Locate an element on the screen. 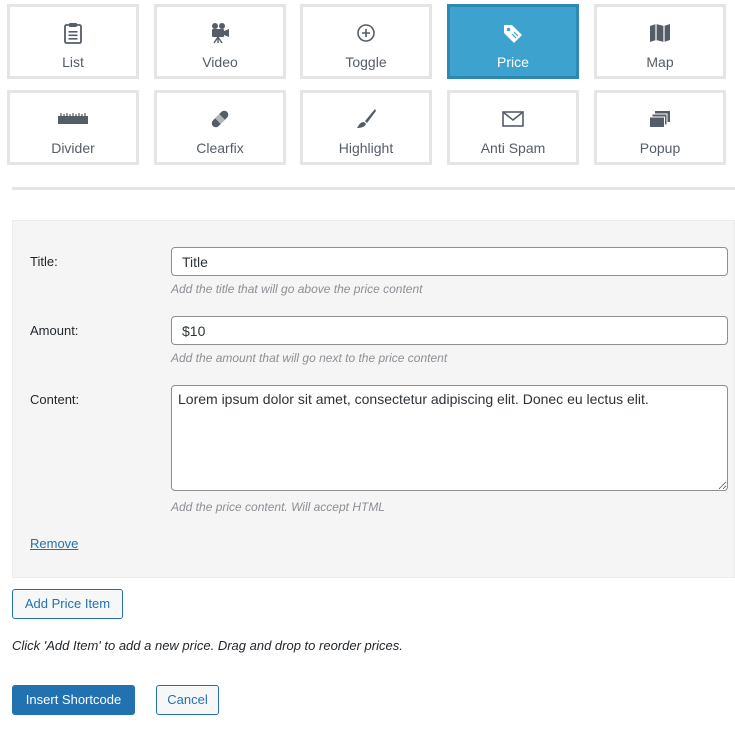  tile-list: List is located at coordinates (73, 41).